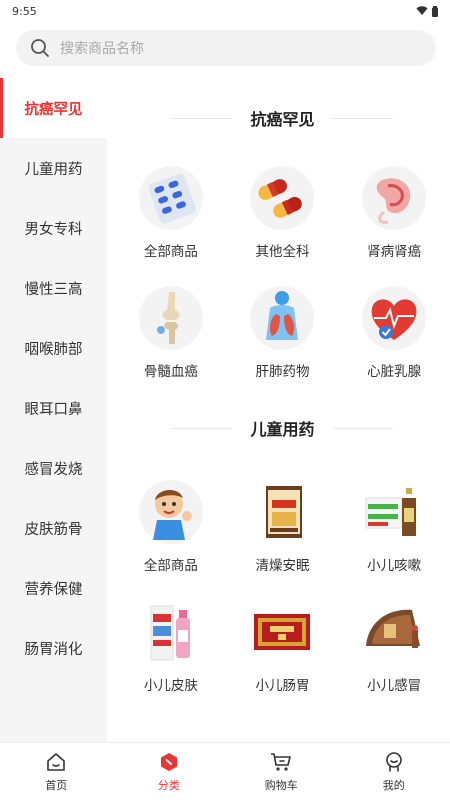 The height and width of the screenshot is (800, 450). Describe the element at coordinates (53, 588) in the screenshot. I see `sidebar-item-nutrition: 营养保健` at that location.